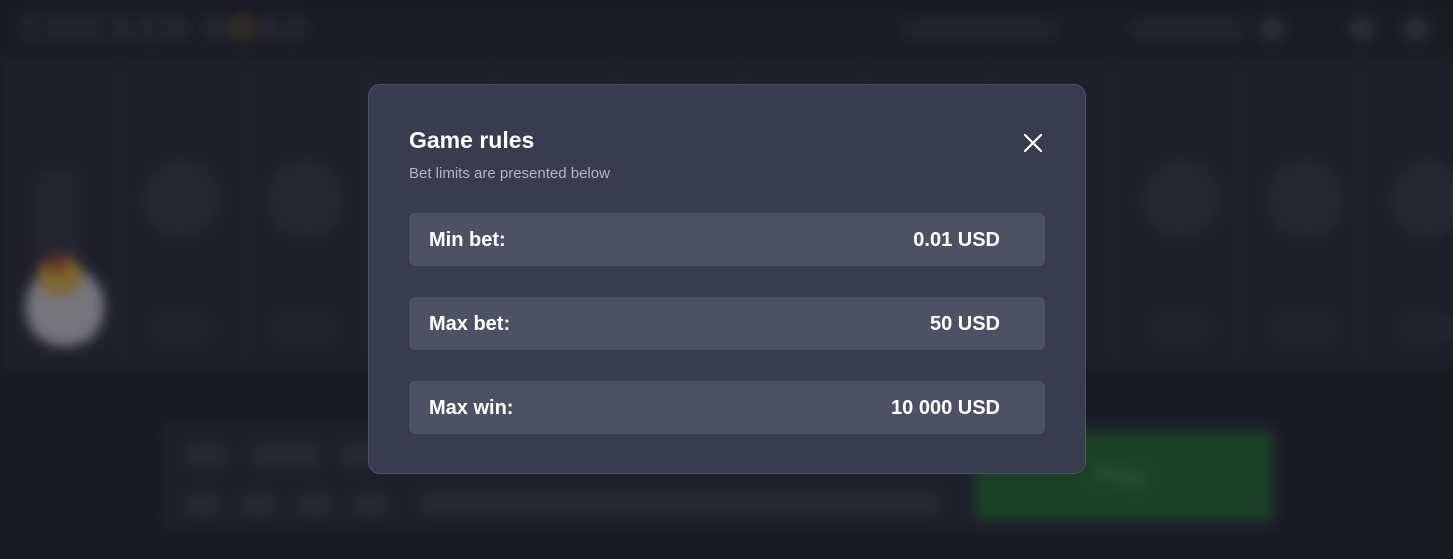 This screenshot has width=1453, height=559. What do you see at coordinates (945, 408) in the screenshot?
I see `row-value: 10 000 USD` at bounding box center [945, 408].